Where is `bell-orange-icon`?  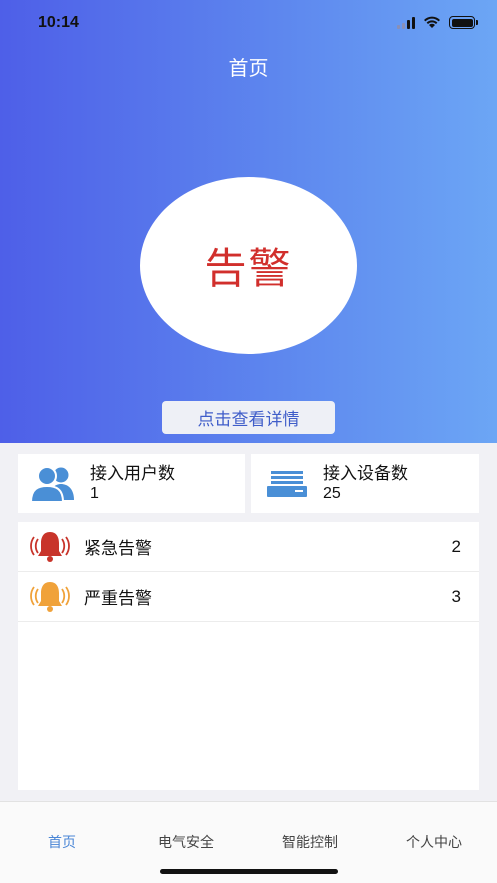
bell-orange-icon is located at coordinates (50, 596).